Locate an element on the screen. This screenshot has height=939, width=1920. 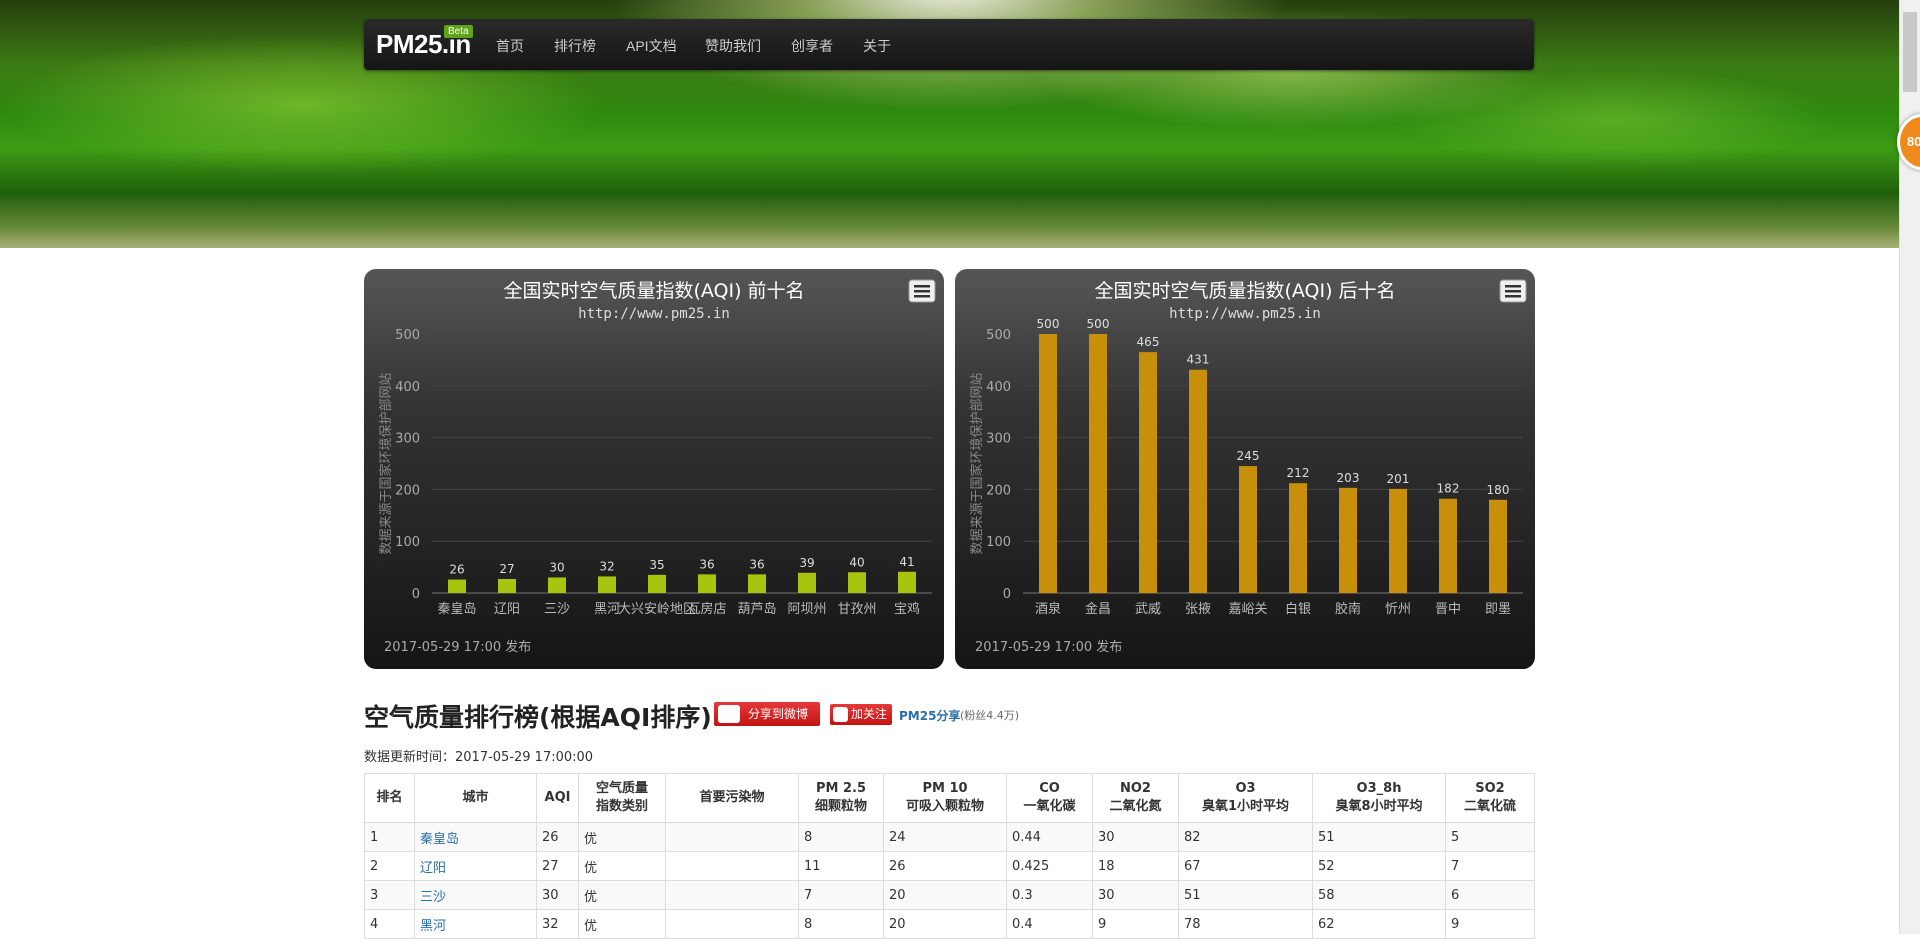
table-cell: 三沙 is located at coordinates (475, 895).